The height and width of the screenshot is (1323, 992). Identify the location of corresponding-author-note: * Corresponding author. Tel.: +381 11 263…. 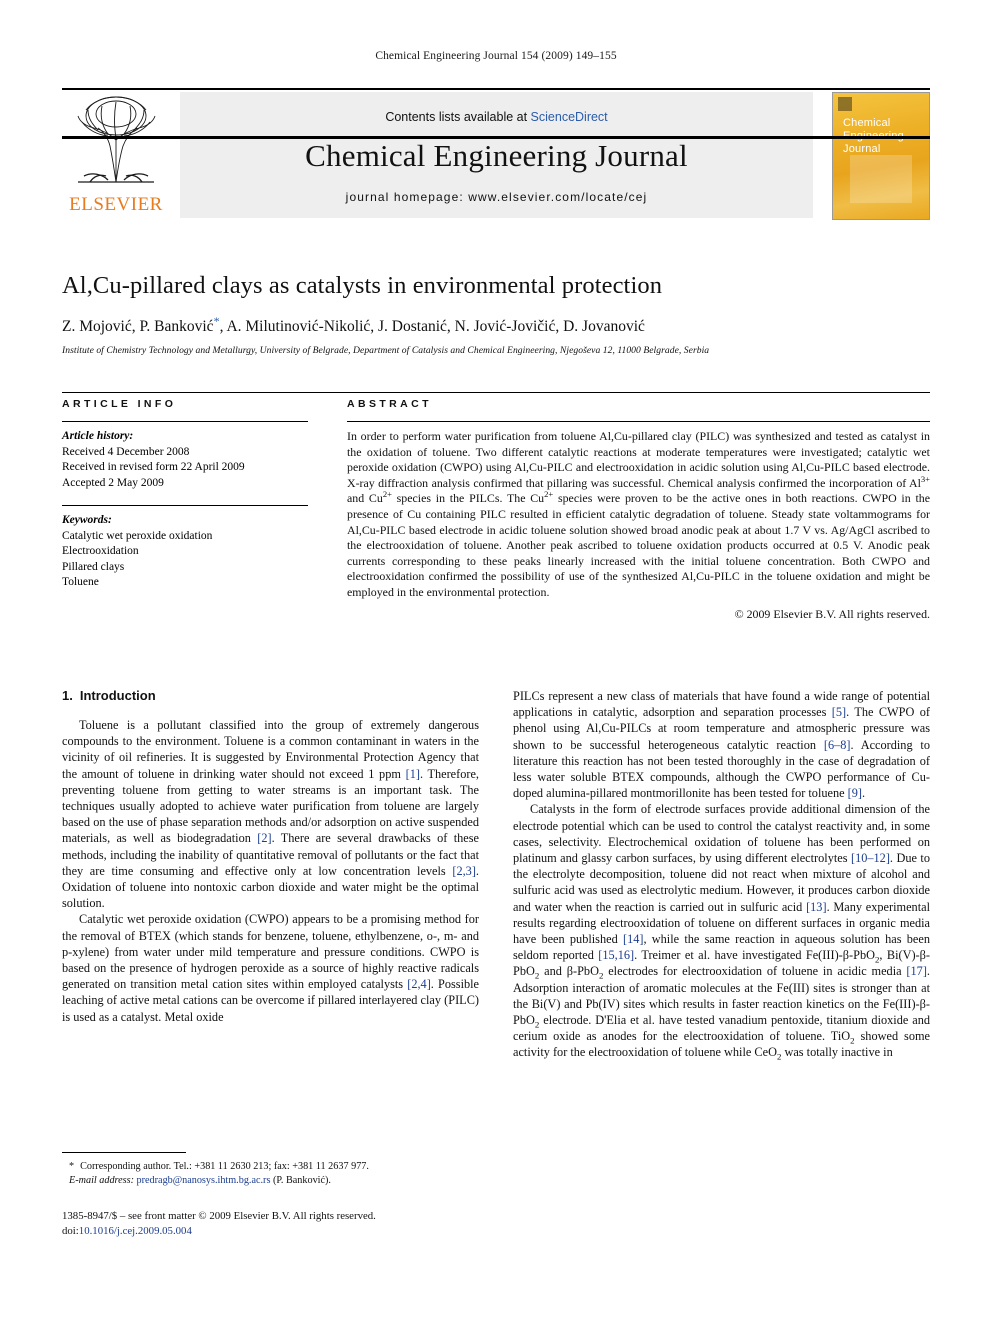
(270, 1167).